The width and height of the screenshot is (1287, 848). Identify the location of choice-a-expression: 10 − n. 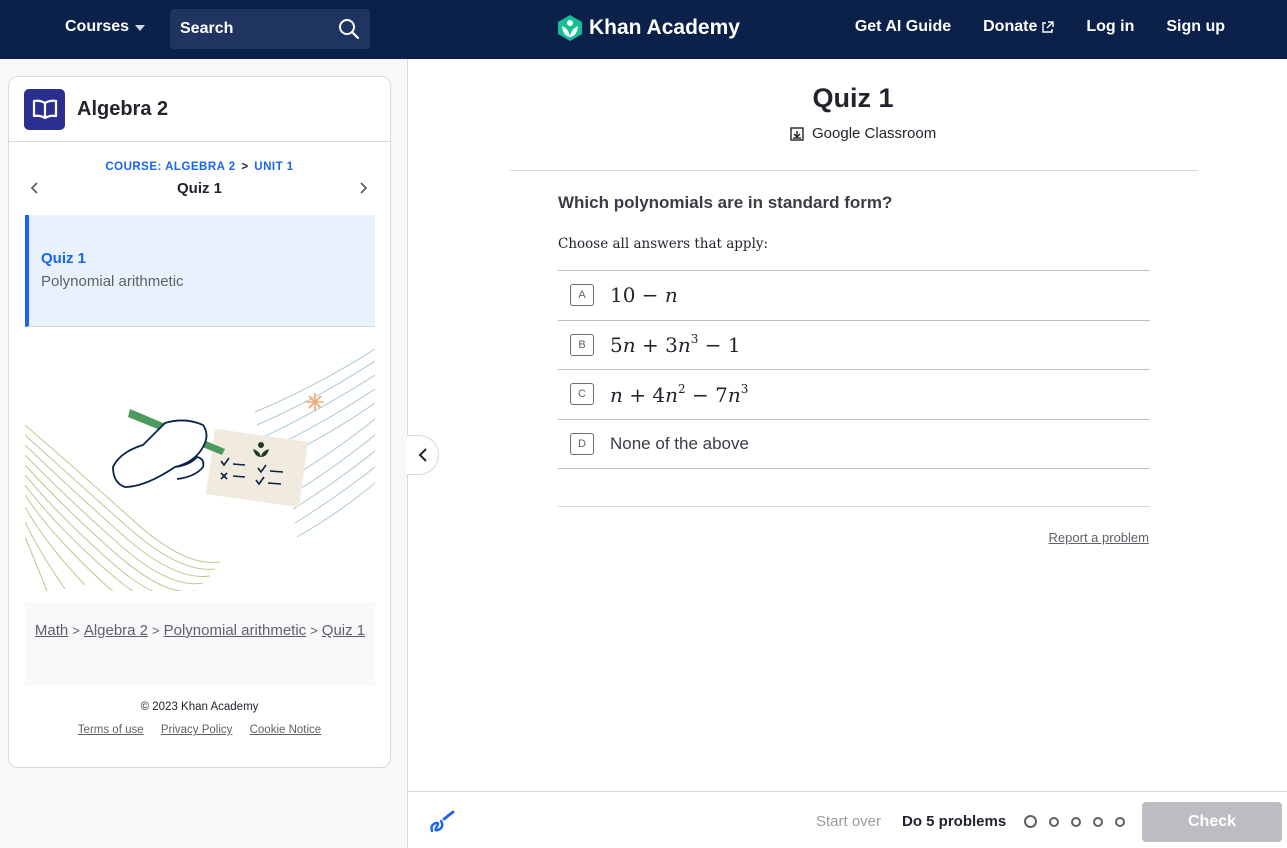
(644, 295).